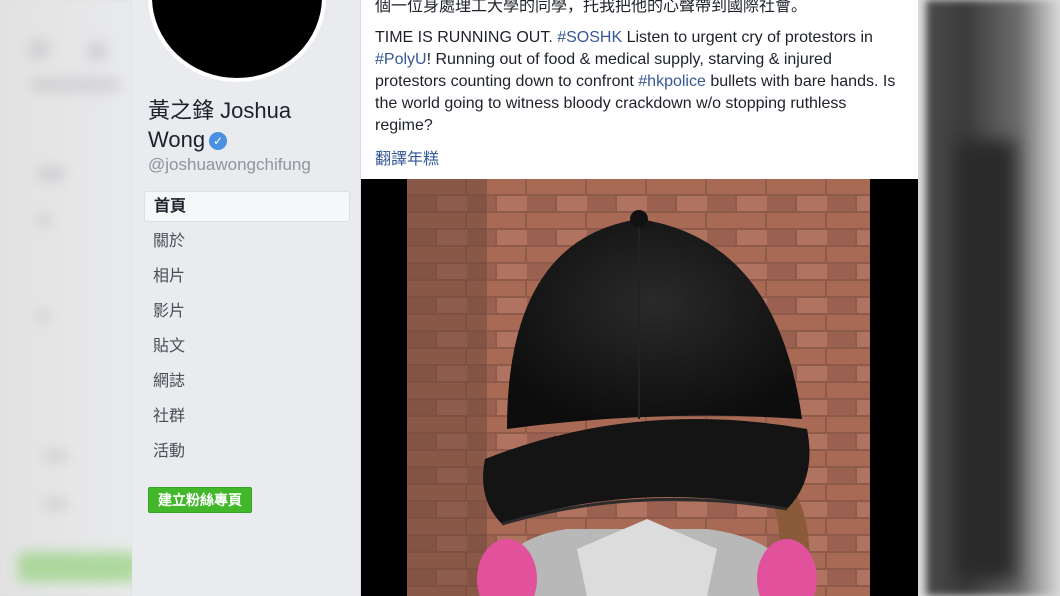  Describe the element at coordinates (591, 7) in the screenshot. I see `post-chinese-text: 個一位身處理工大學的同學，托我把他的心聲帶到國際社會。` at that location.